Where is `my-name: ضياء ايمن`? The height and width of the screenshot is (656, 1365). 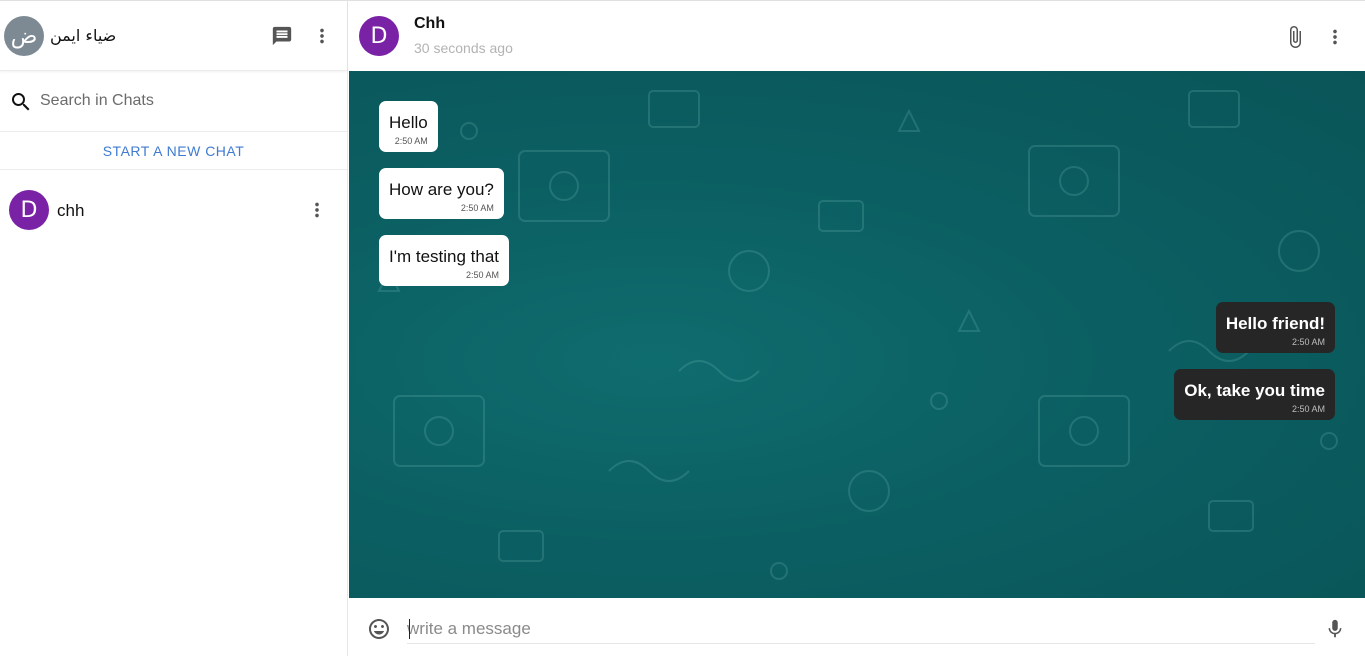 my-name: ضياء ايمن is located at coordinates (83, 35).